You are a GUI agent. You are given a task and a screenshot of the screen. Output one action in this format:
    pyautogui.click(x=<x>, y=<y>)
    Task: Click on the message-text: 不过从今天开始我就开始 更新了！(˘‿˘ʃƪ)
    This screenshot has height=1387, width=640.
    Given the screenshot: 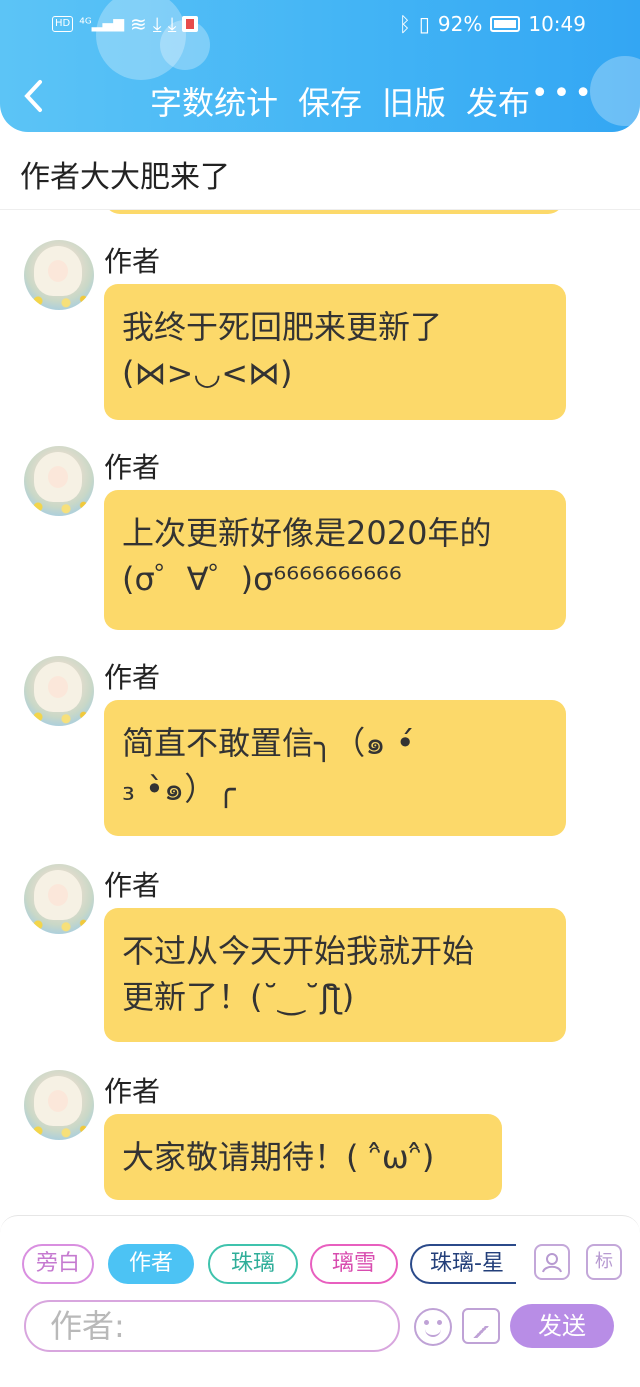 What is the action you would take?
    pyautogui.click(x=298, y=974)
    